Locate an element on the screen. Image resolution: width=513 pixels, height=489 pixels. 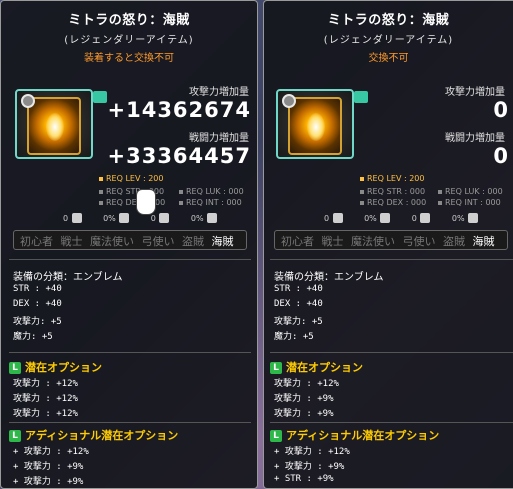
req-str: REQ STR : 000 is located at coordinates (392, 191).